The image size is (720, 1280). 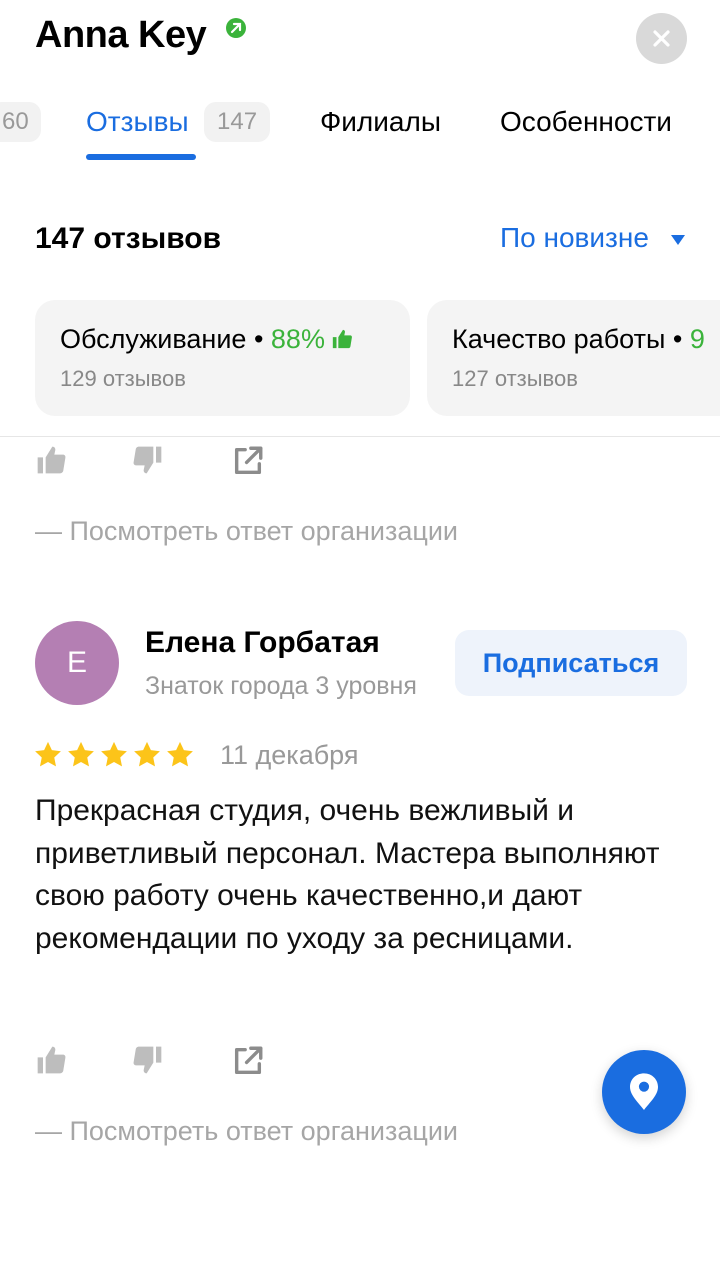 What do you see at coordinates (574, 238) in the screenshot?
I see `sort-dropdown: По новизне` at bounding box center [574, 238].